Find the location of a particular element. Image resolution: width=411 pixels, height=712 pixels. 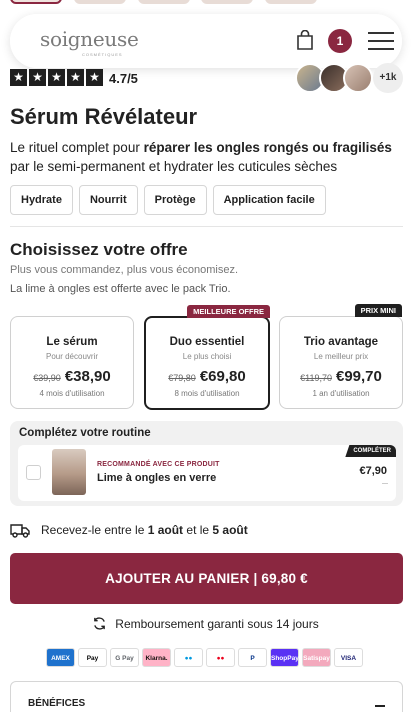

site-header: soigneuse COSMÉTIQUES 1 is located at coordinates (206, 41).